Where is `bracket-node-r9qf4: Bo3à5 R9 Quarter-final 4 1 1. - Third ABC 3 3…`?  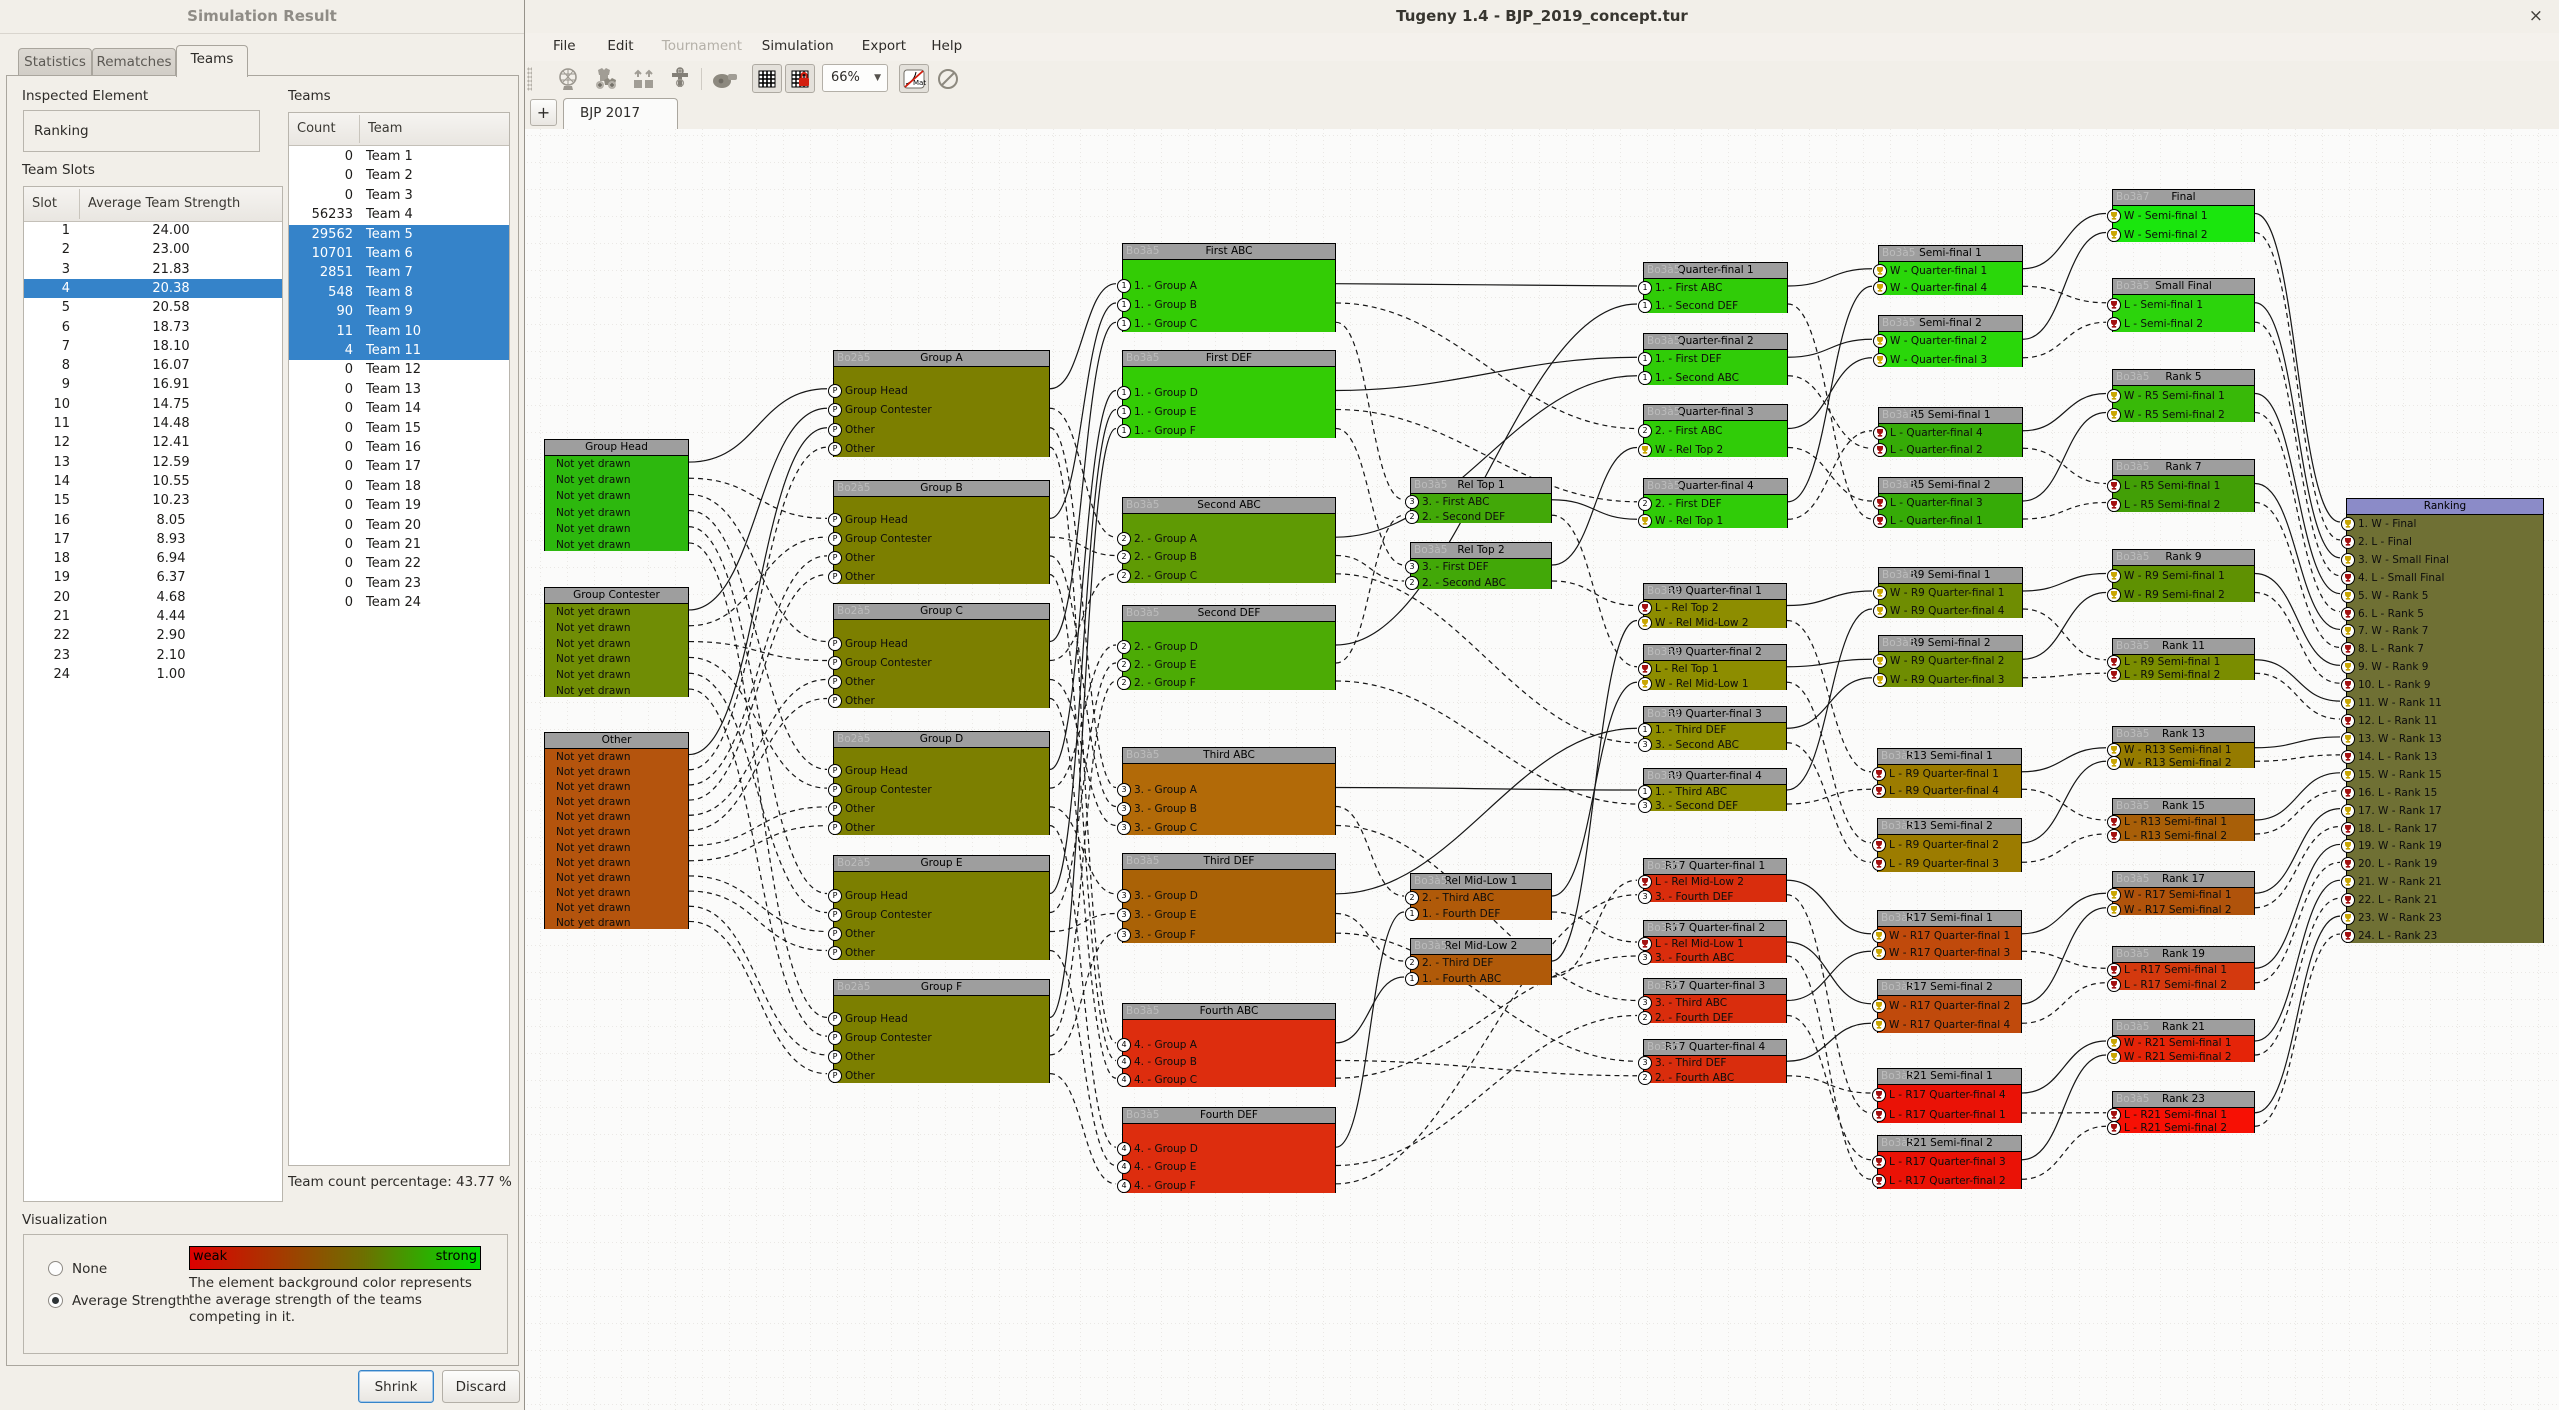 bracket-node-r9qf4: Bo3à5 R9 Quarter-final 4 1 1. - Third ABC 3 3… is located at coordinates (1712, 790).